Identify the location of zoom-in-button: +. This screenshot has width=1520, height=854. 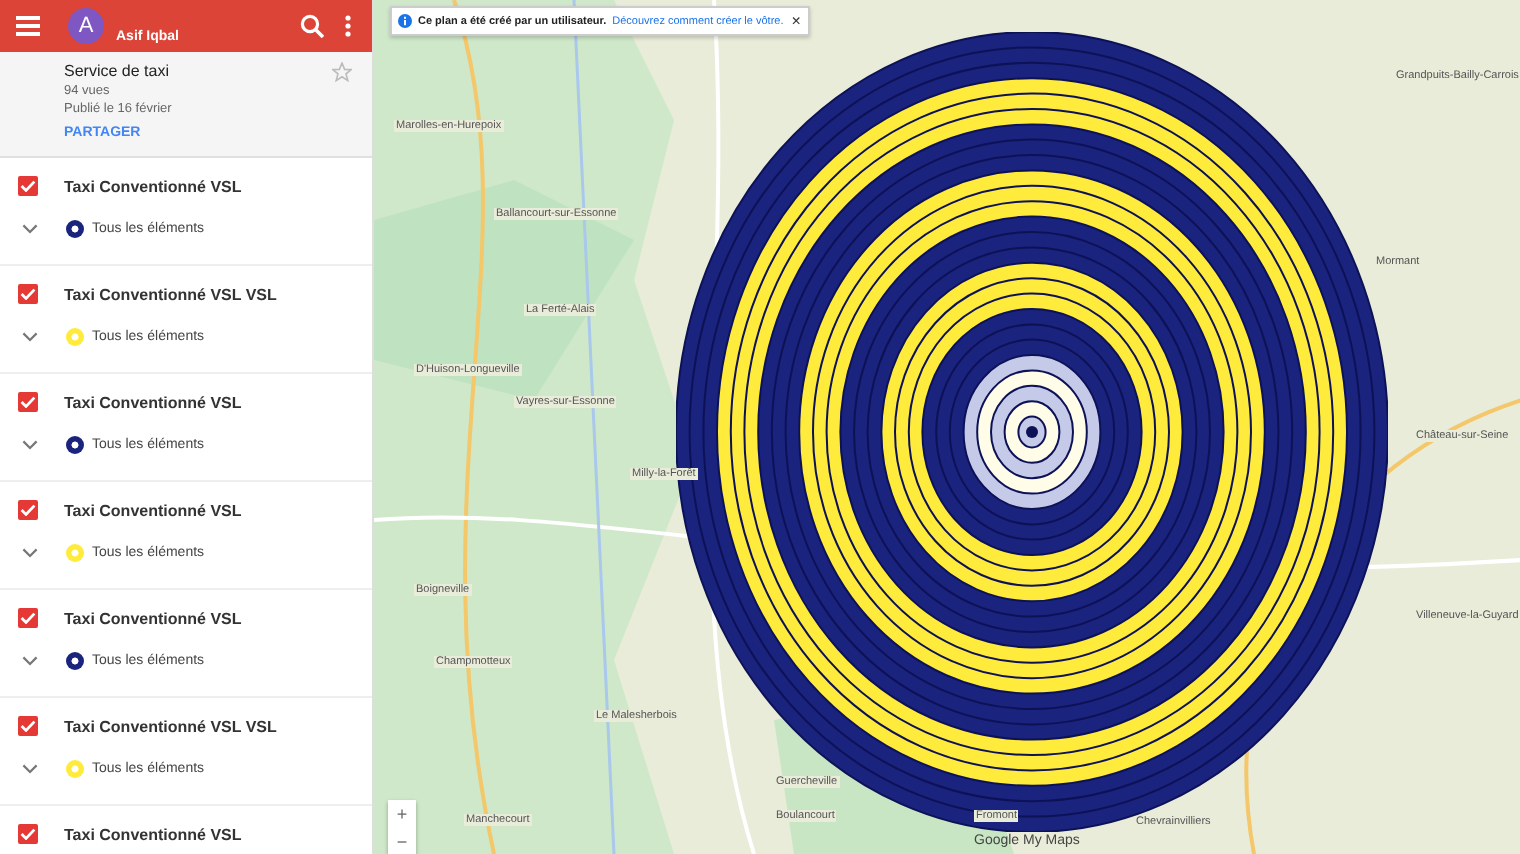
(402, 814).